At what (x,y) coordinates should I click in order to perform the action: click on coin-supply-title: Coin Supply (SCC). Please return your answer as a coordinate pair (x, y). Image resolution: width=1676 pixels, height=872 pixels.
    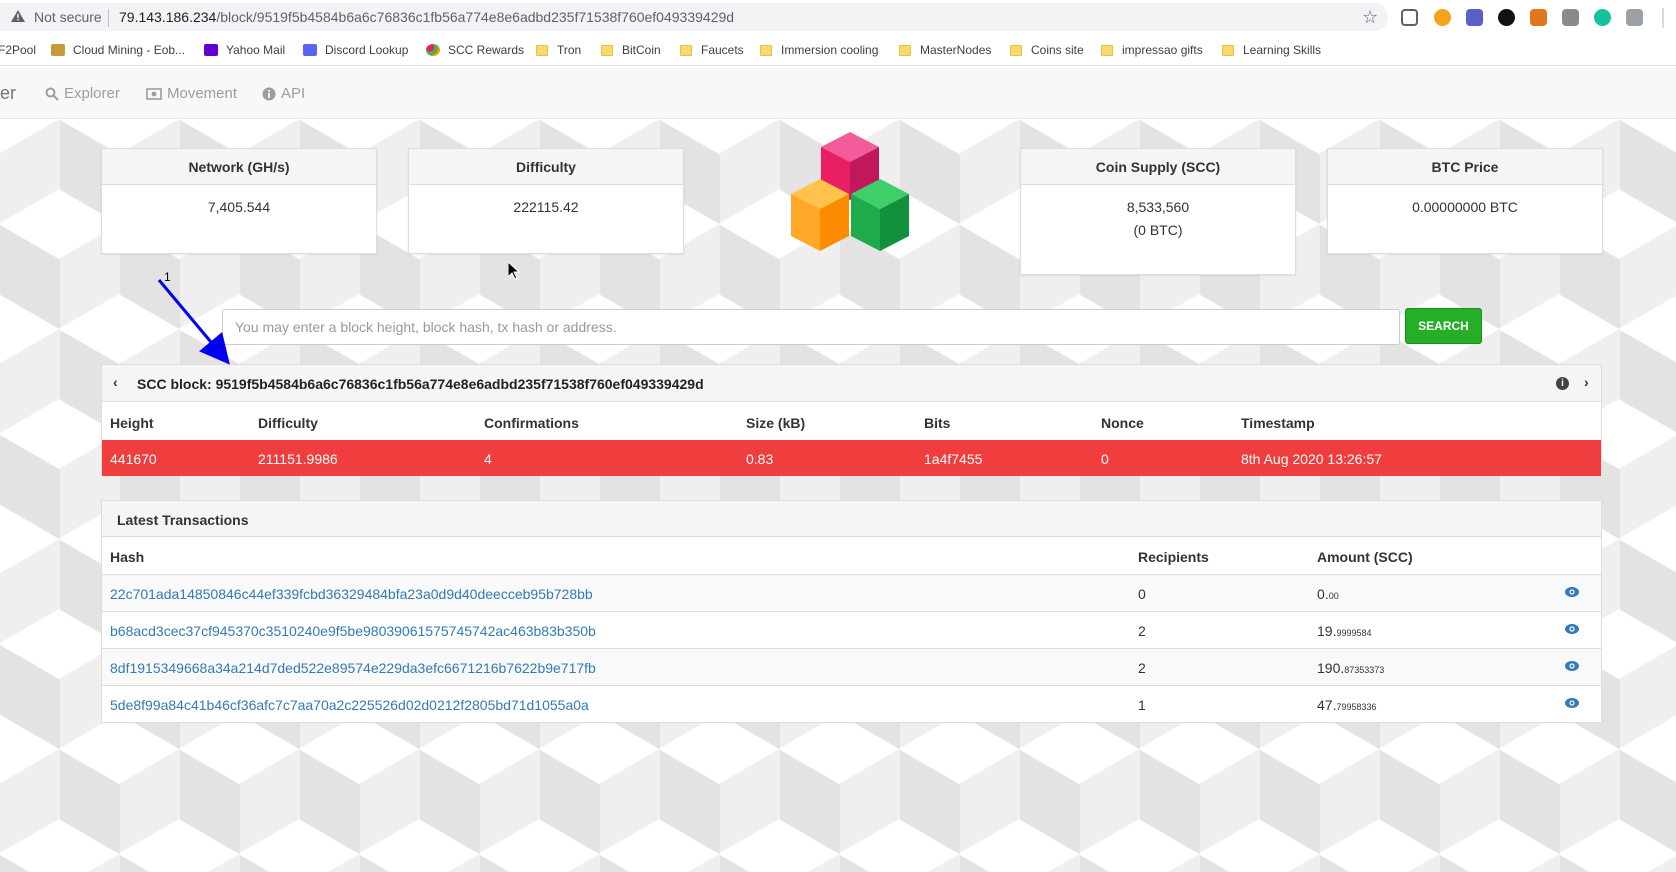
    Looking at the image, I should click on (1158, 167).